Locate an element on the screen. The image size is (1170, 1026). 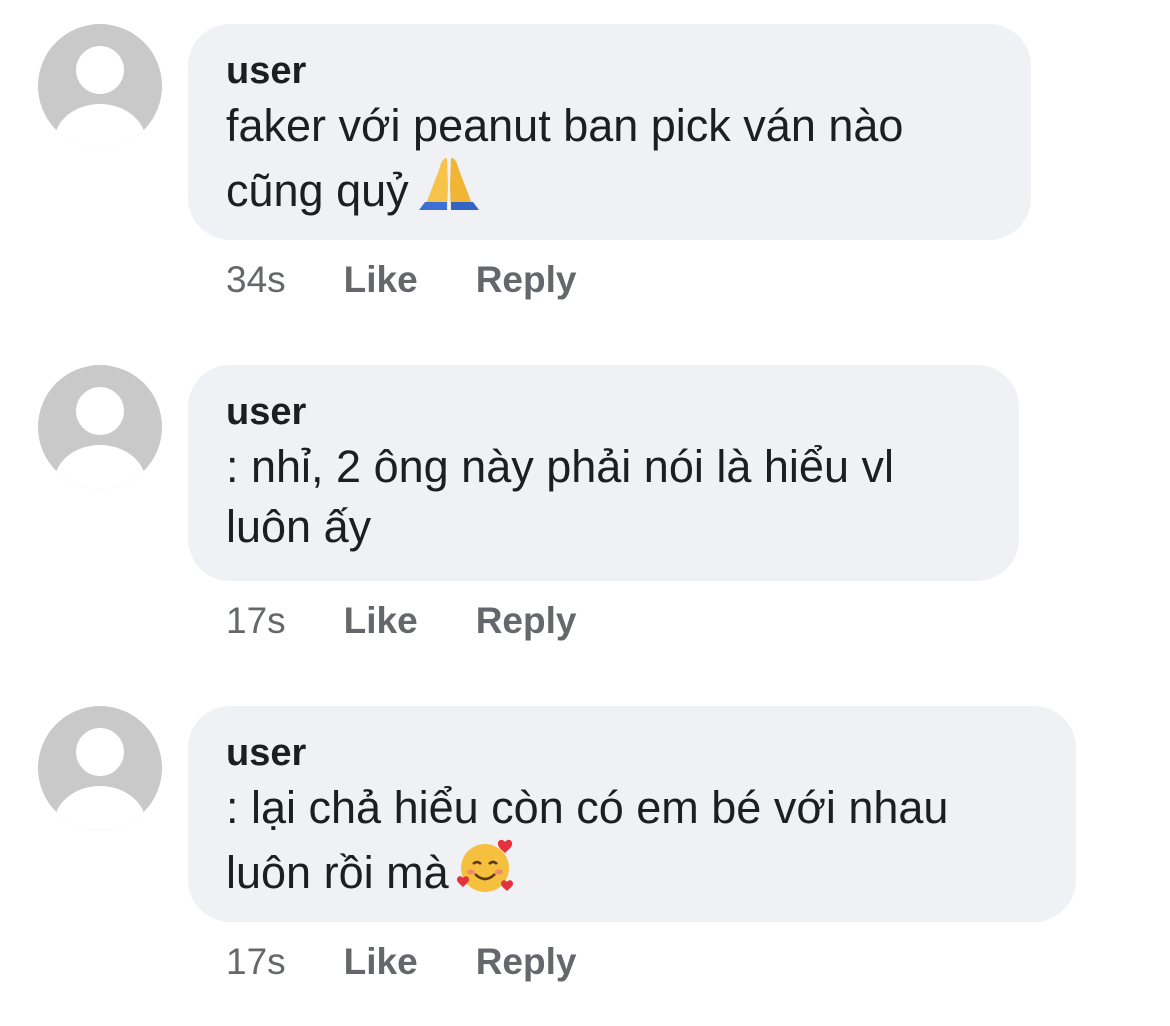
folded-hands-emoji-icon is located at coordinates (449, 191).